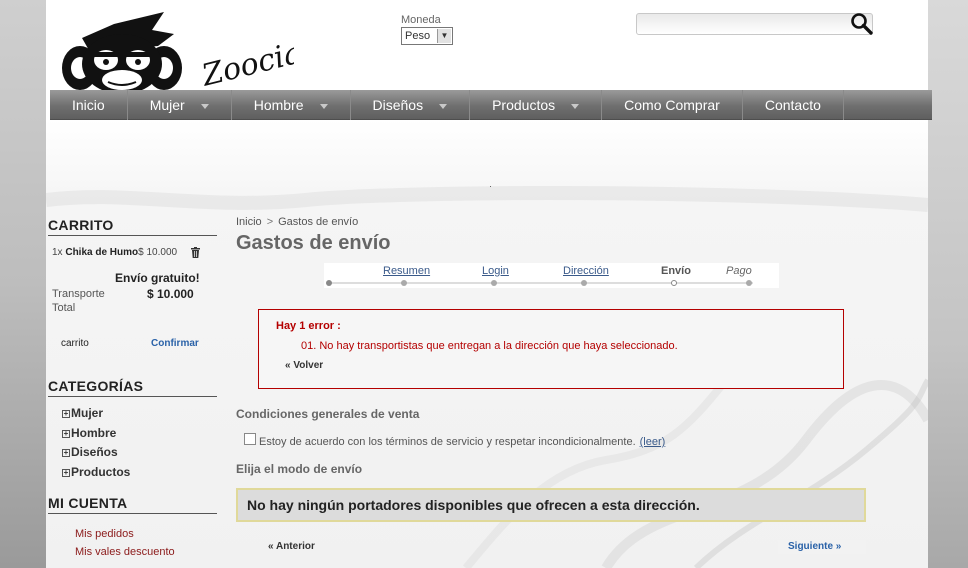  What do you see at coordinates (291, 546) in the screenshot?
I see `previous-button: « Anterior` at bounding box center [291, 546].